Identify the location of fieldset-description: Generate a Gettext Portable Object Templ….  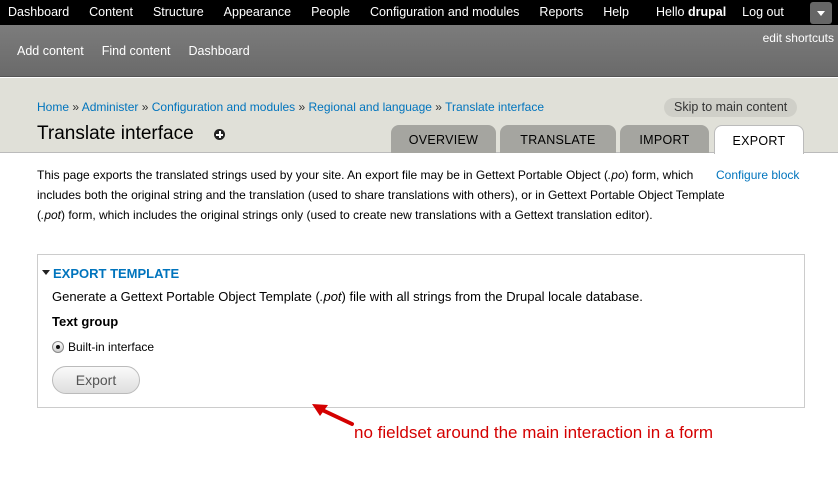
(347, 296).